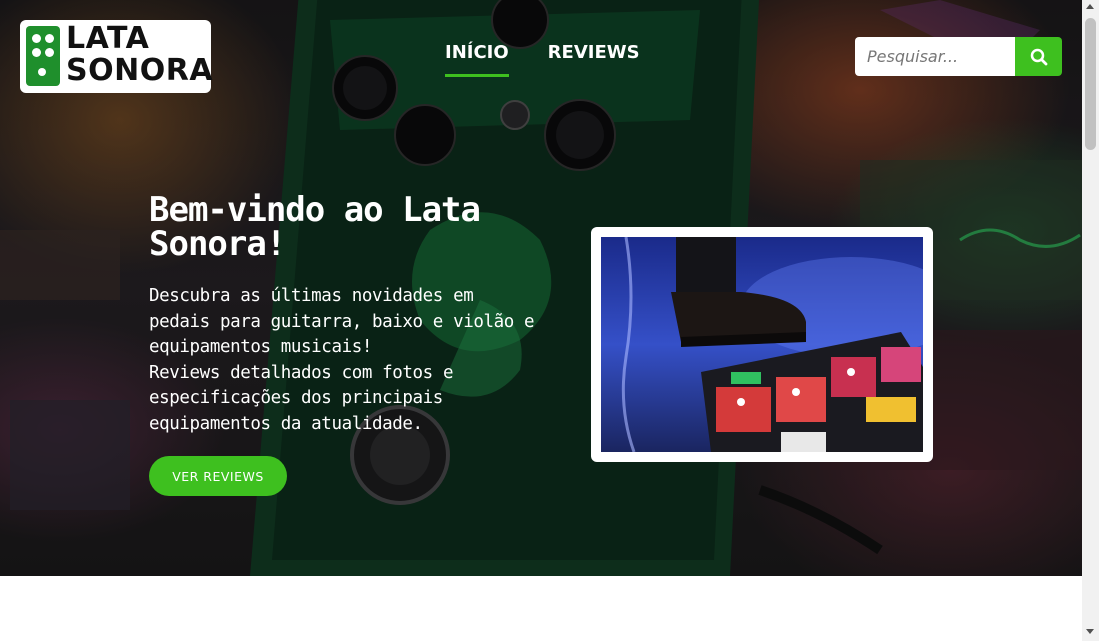  I want to click on logo-text: LATA SONORA, so click(139, 55).